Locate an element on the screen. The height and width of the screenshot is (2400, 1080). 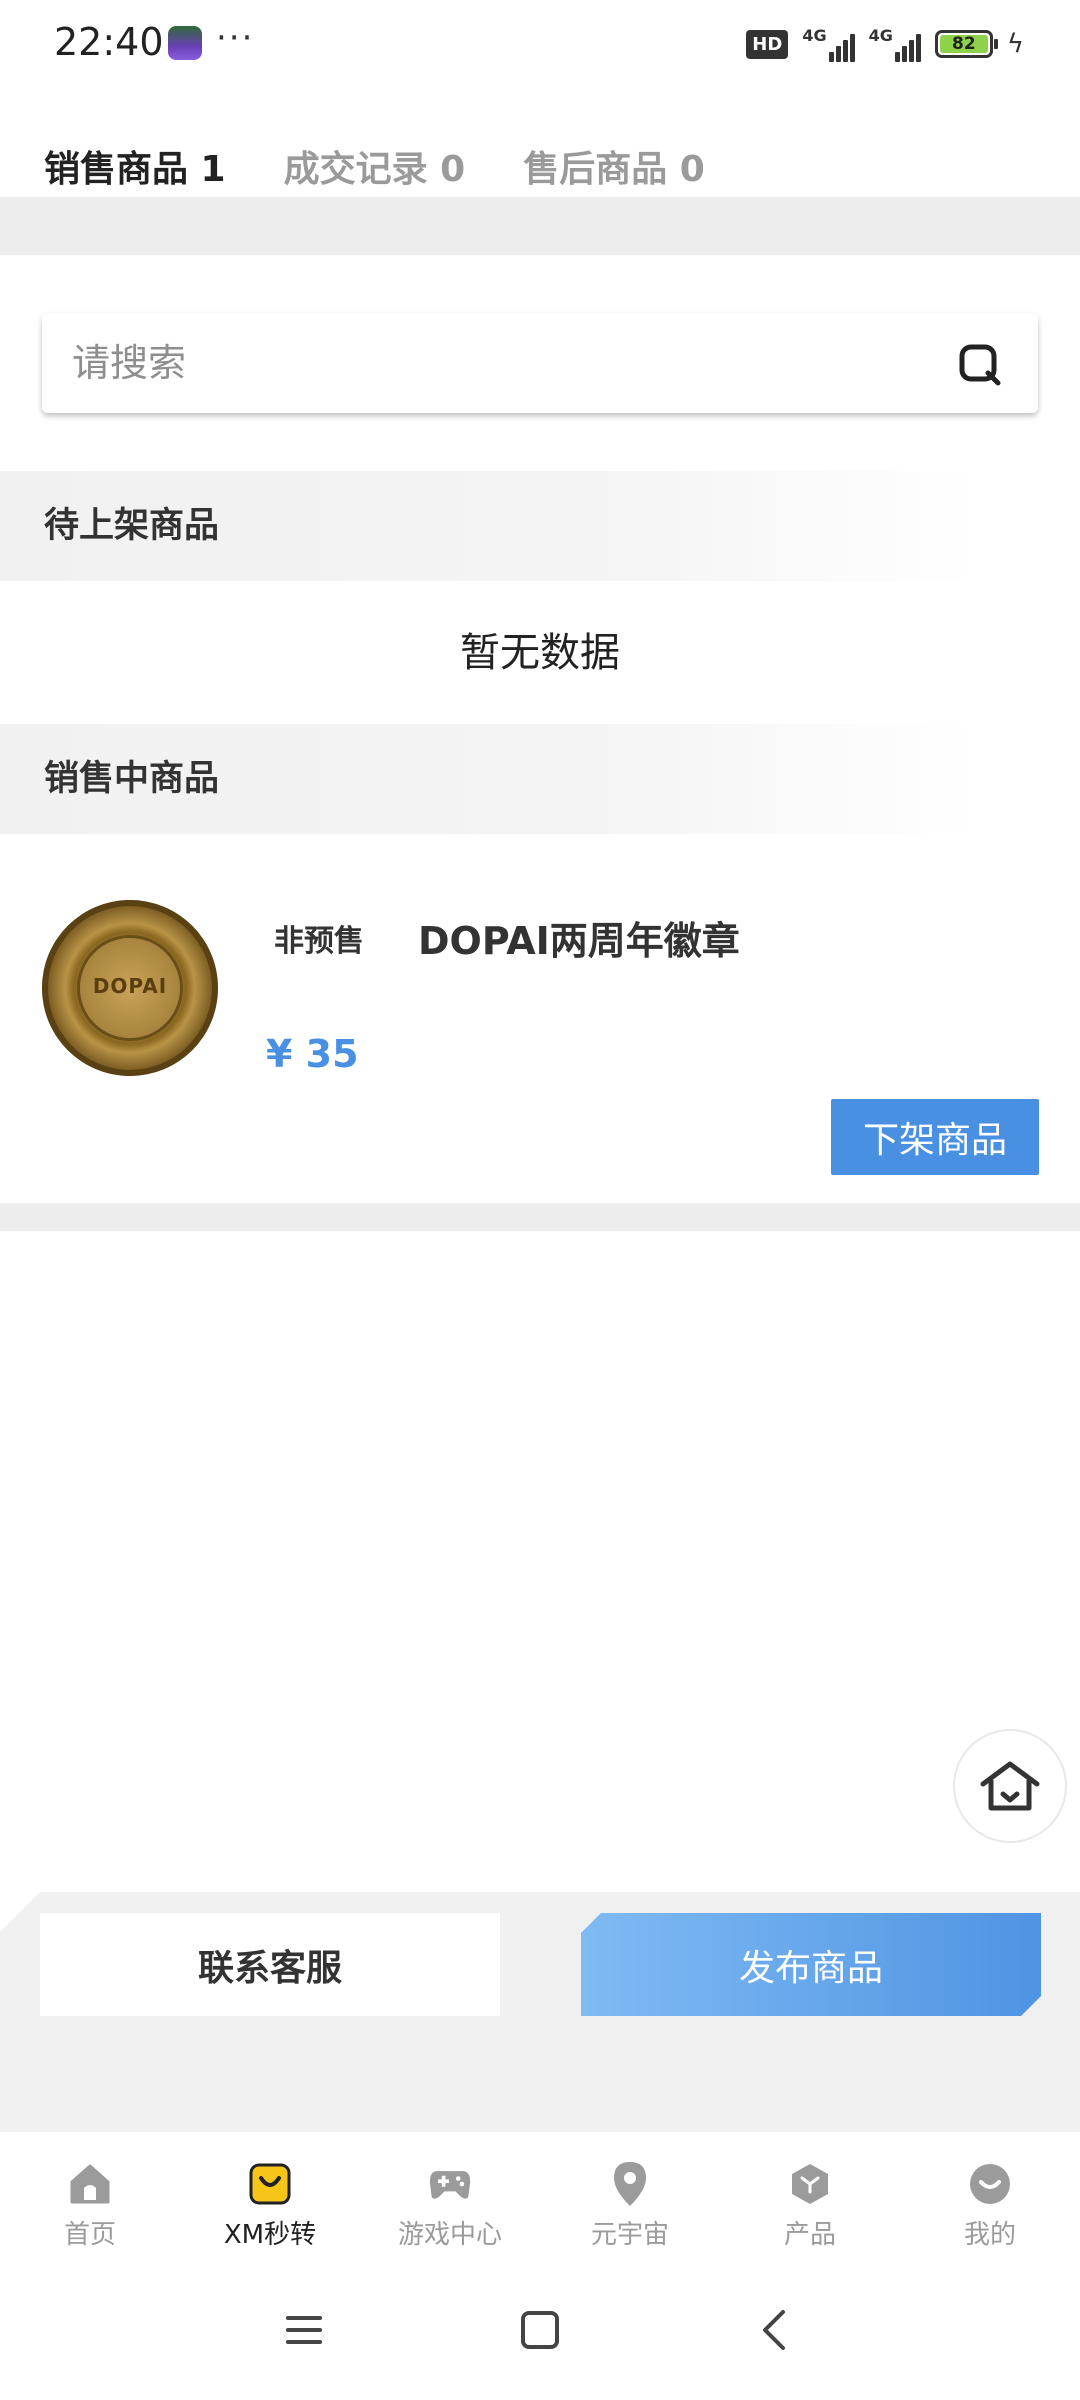
search-box is located at coordinates (540, 363).